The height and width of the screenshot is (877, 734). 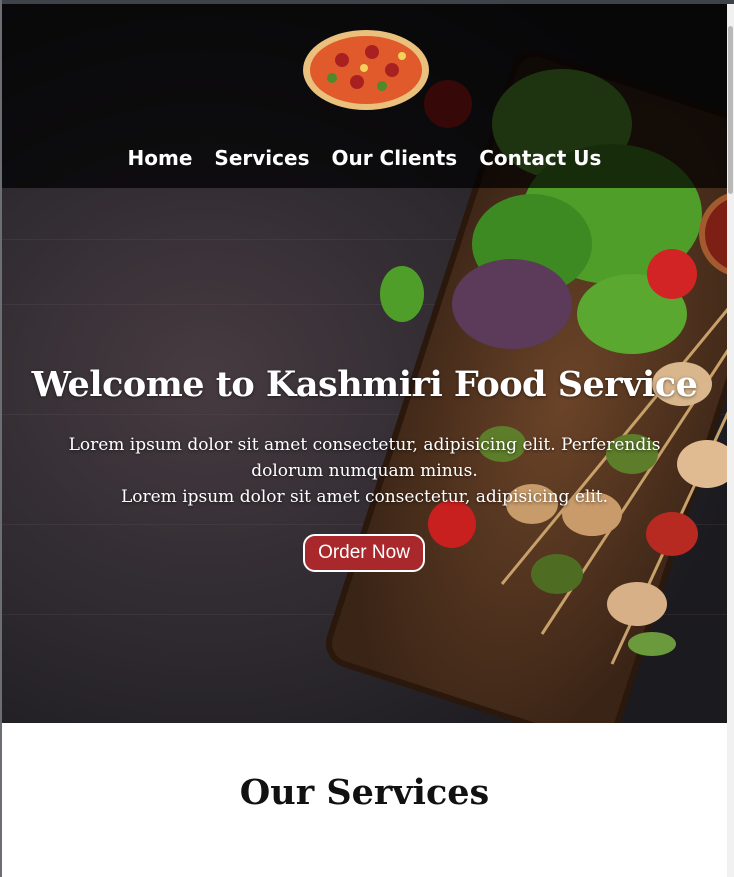 I want to click on nav-item-home: Home, so click(x=160, y=158).